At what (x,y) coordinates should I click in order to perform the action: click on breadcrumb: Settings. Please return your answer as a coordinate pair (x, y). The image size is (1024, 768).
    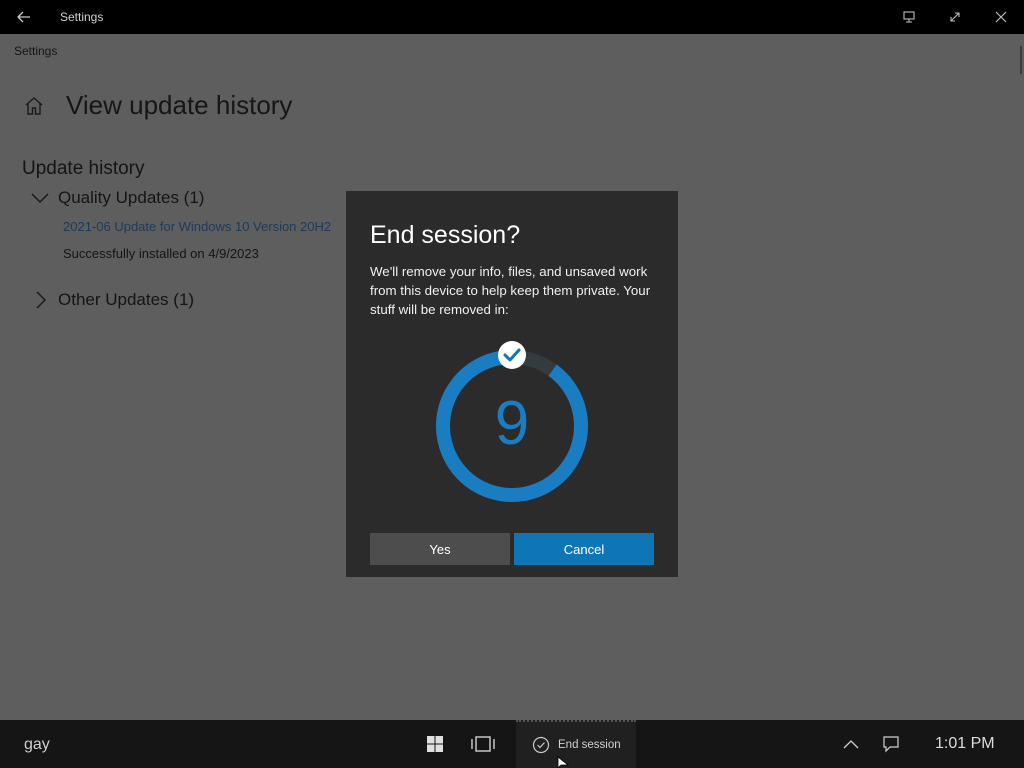
    Looking at the image, I should click on (36, 51).